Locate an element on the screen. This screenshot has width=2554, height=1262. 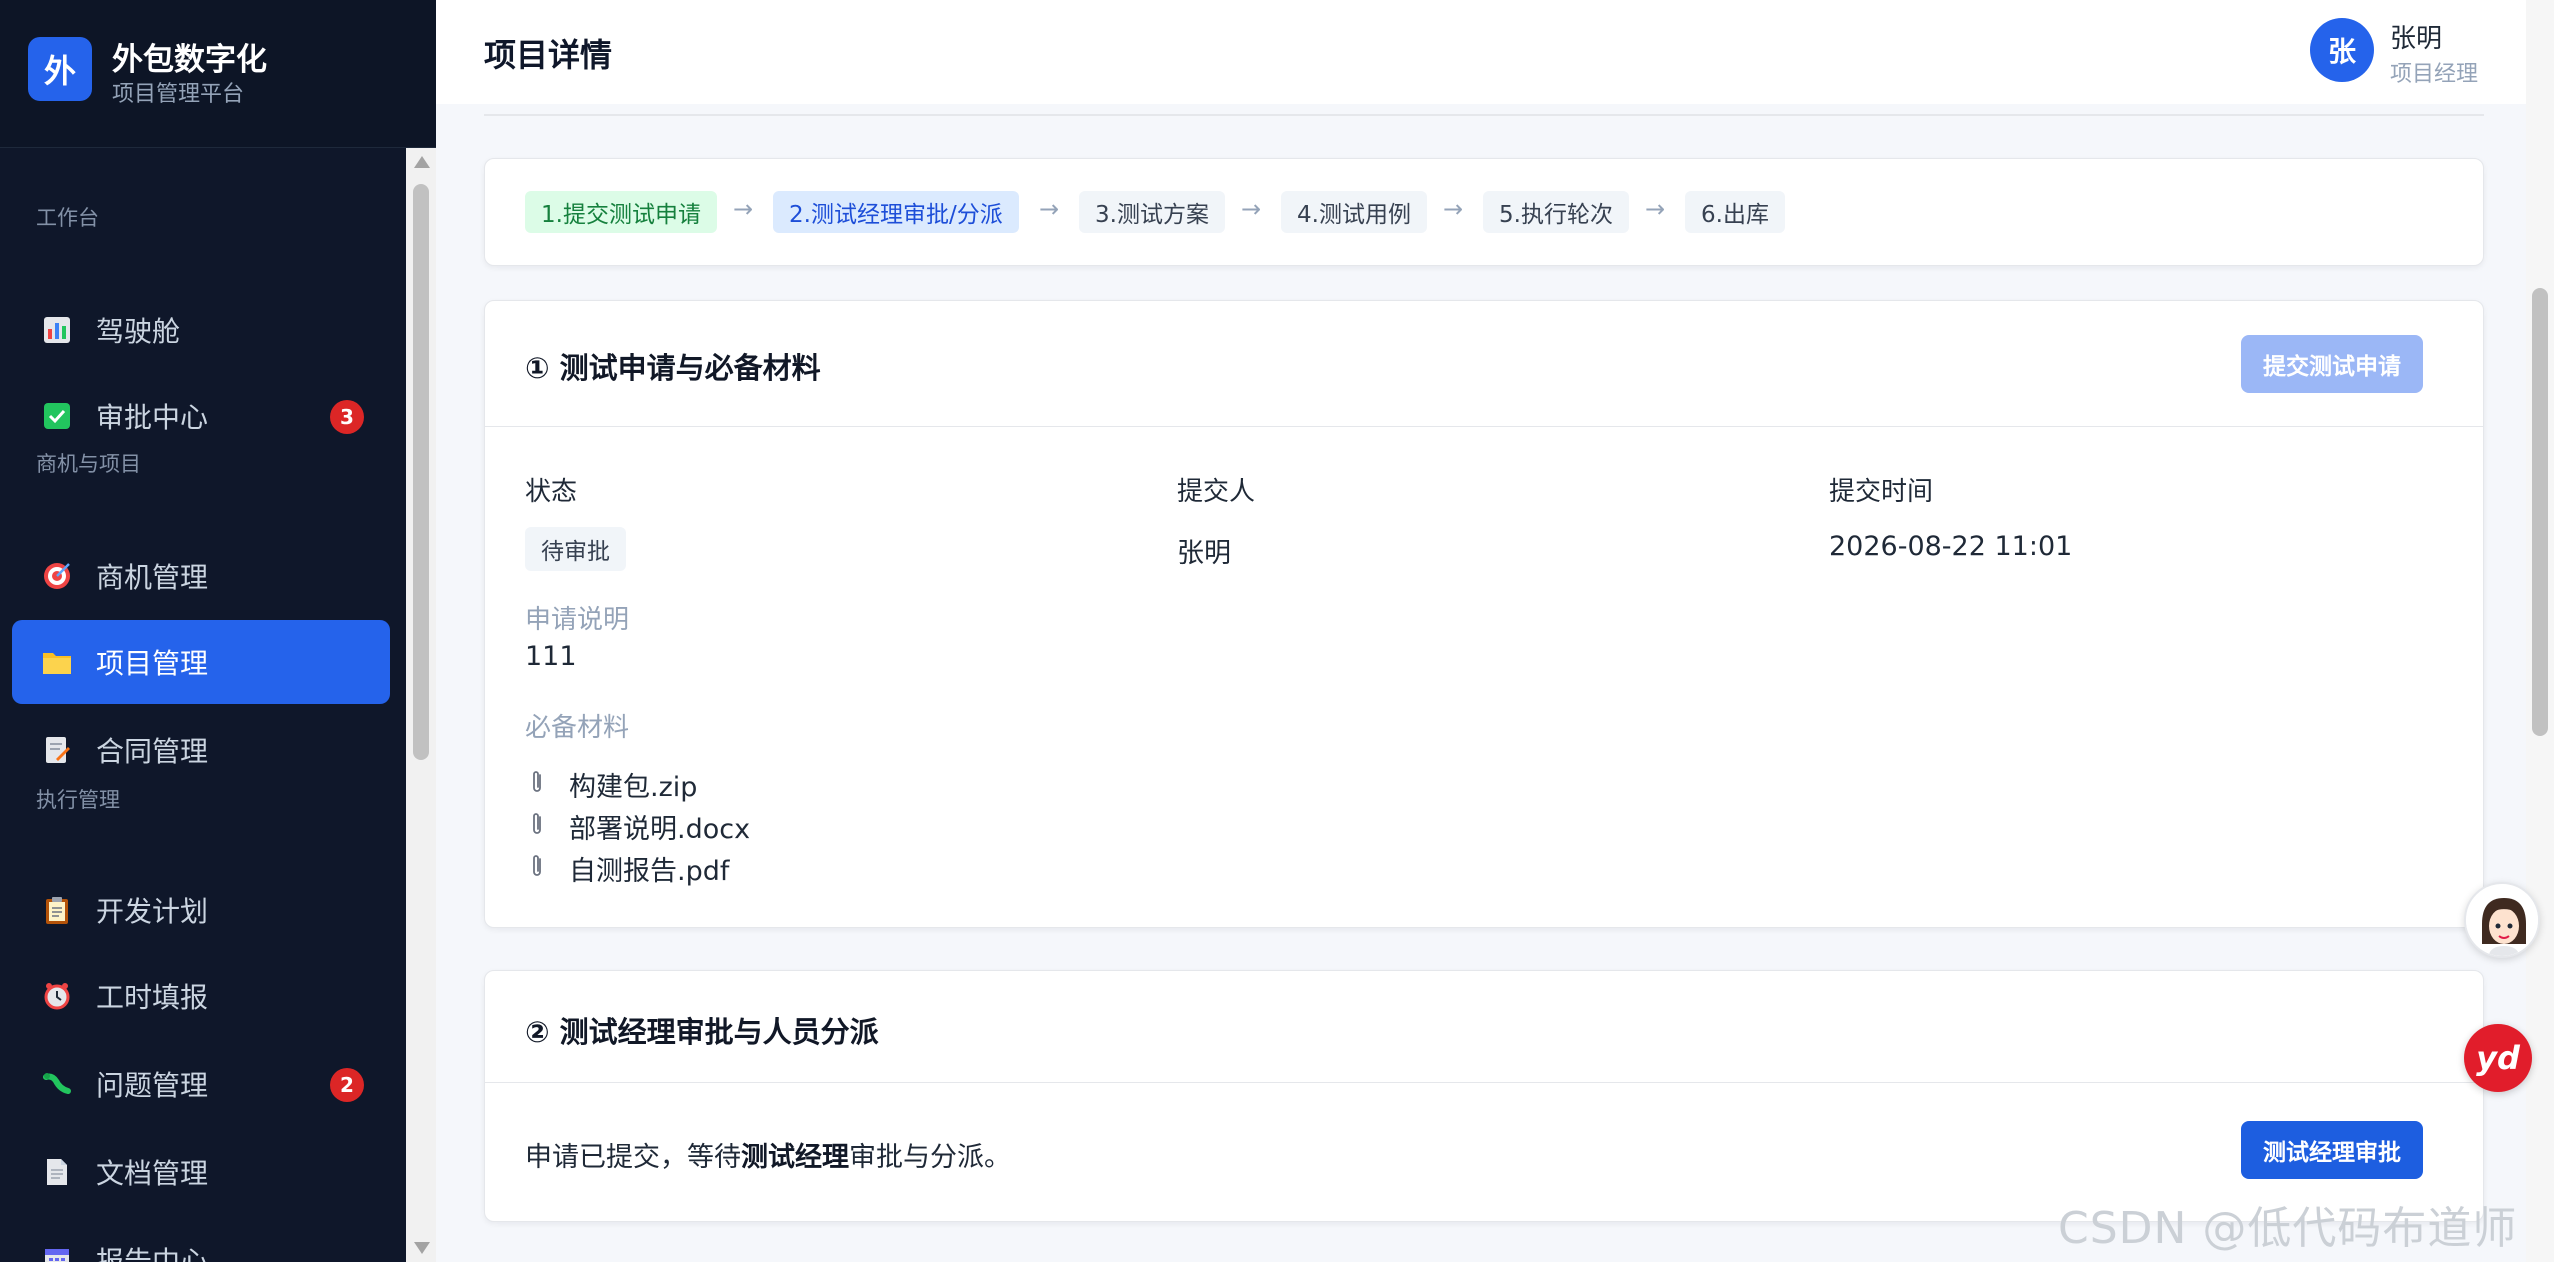
main-scrollbar is located at coordinates (2540, 631).